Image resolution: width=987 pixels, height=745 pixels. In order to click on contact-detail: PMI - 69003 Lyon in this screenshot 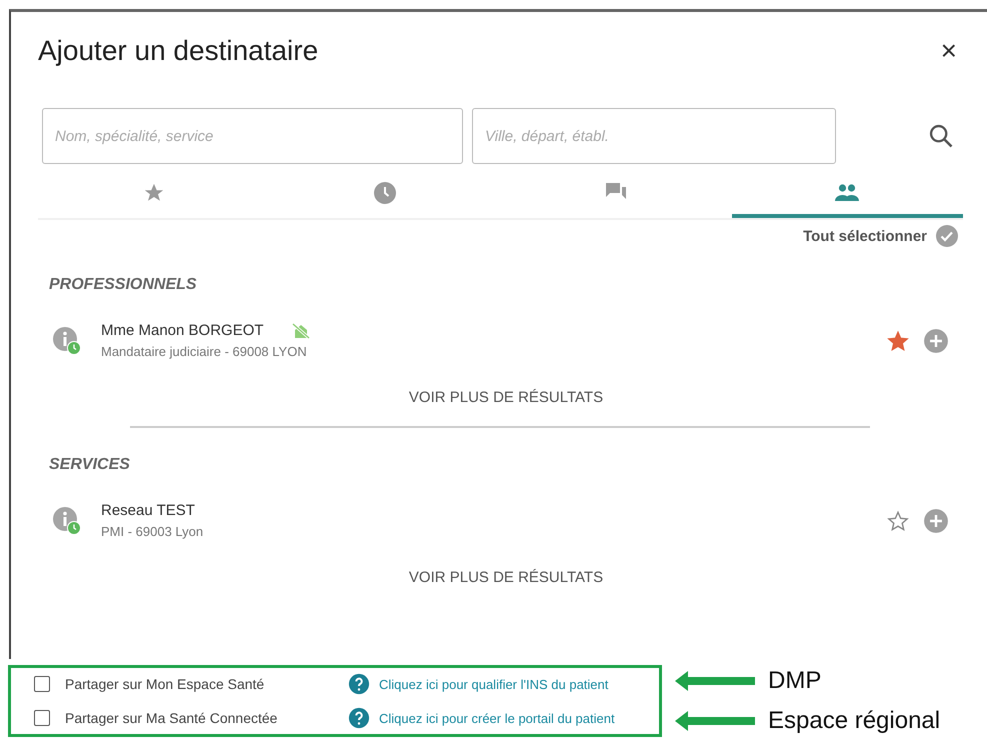, I will do `click(152, 531)`.